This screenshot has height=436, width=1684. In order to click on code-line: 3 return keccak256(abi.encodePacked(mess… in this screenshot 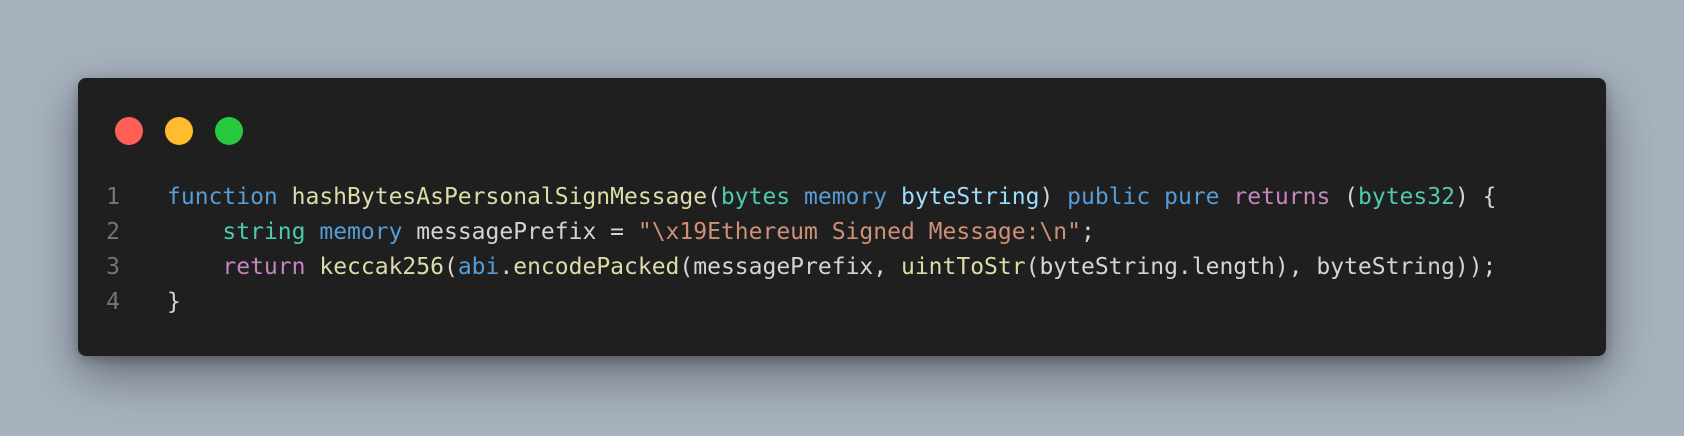, I will do `click(787, 267)`.